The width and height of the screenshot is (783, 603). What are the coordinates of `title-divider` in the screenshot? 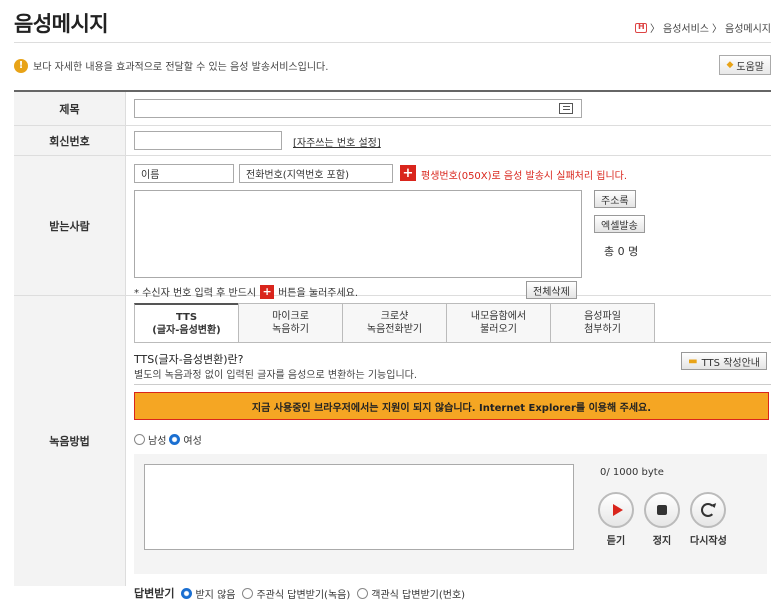 It's located at (392, 42).